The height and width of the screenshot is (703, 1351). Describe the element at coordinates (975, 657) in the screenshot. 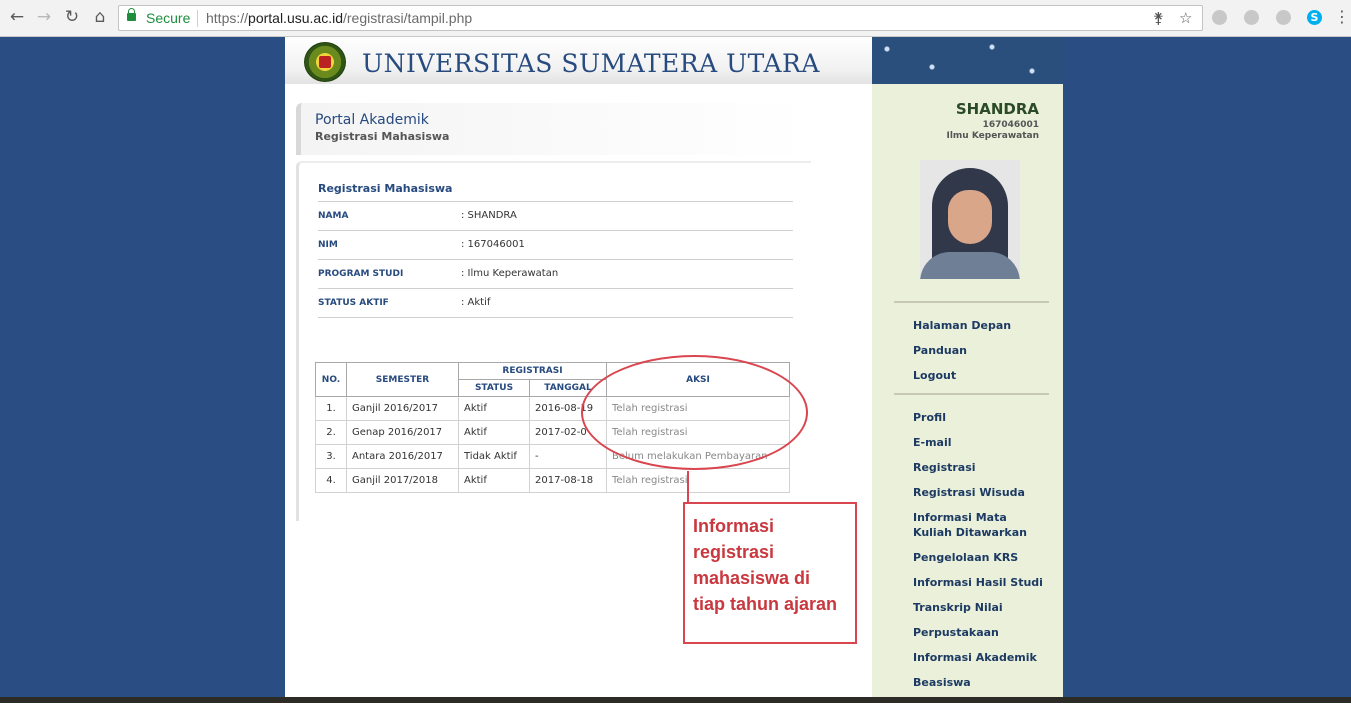

I see `sidebar-link-informasi-akademik: Informasi Akademik` at that location.